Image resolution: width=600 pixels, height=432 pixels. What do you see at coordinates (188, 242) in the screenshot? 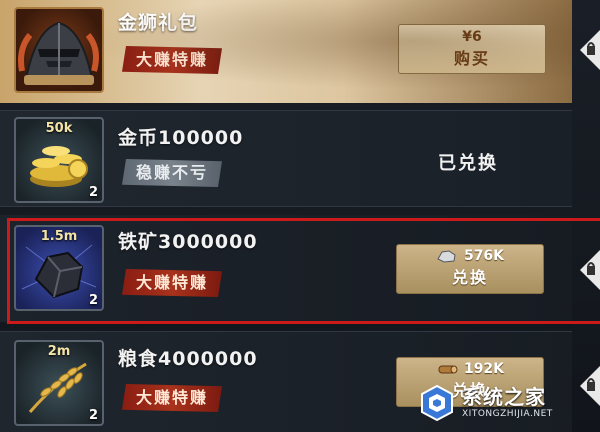
I see `item-title: 铁矿3000000` at bounding box center [188, 242].